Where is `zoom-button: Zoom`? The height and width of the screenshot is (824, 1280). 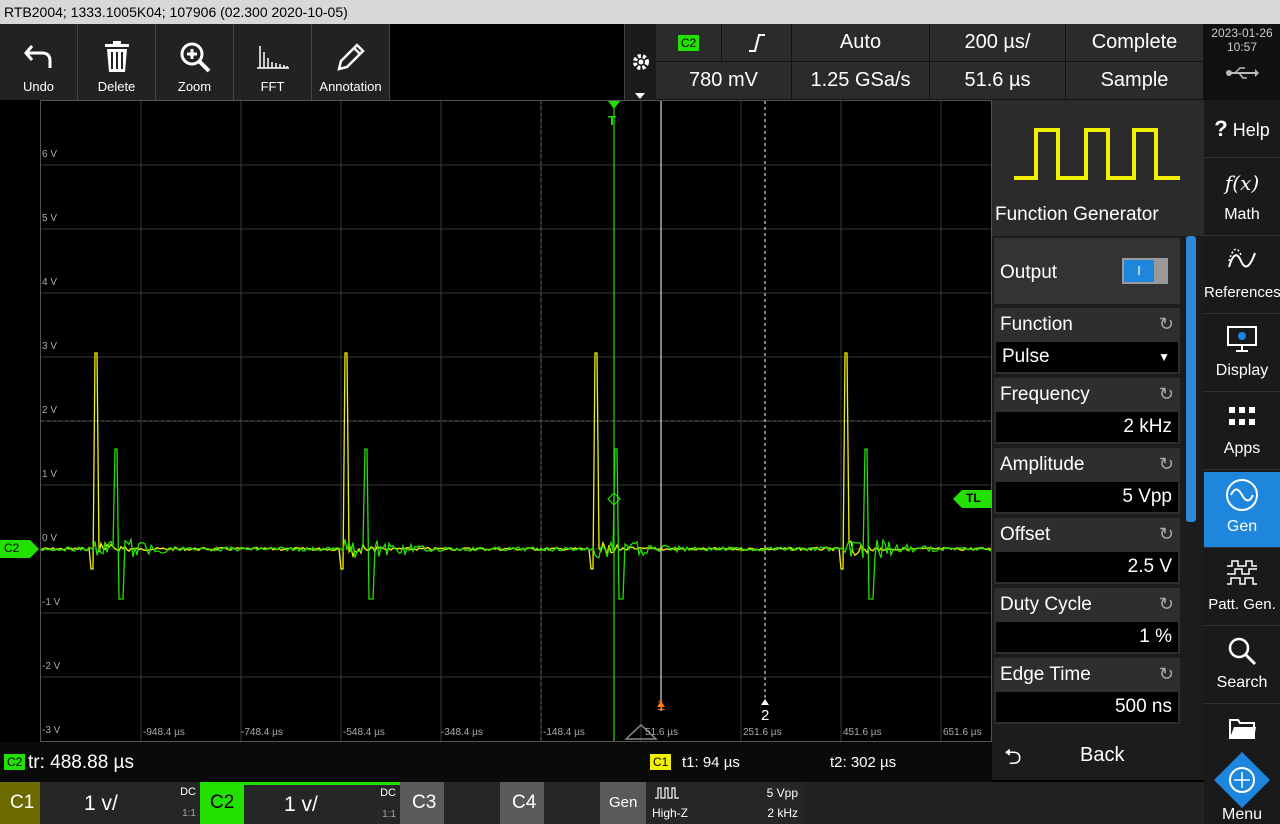
zoom-button: Zoom is located at coordinates (195, 62).